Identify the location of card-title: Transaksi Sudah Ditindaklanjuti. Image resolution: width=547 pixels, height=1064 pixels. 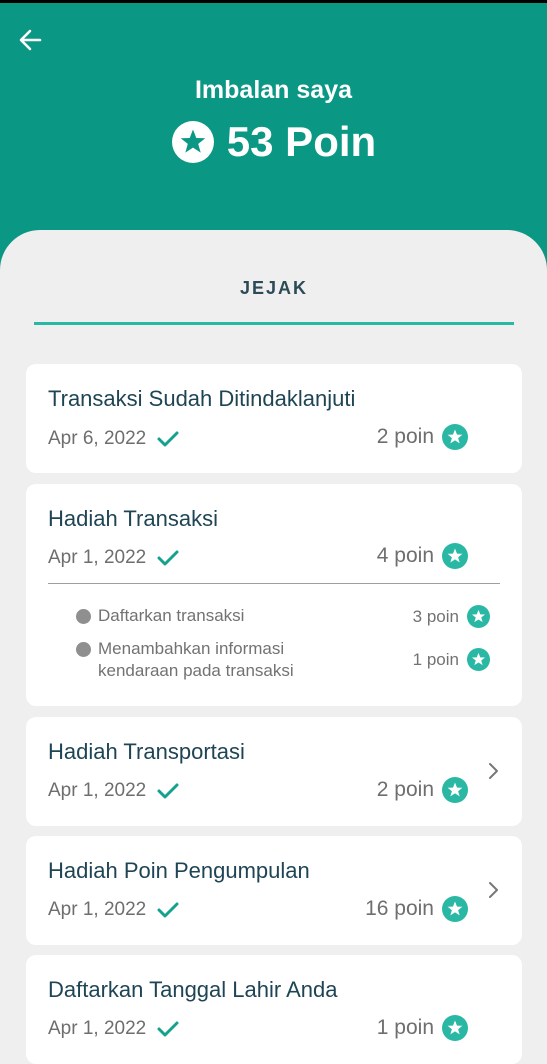
(202, 398).